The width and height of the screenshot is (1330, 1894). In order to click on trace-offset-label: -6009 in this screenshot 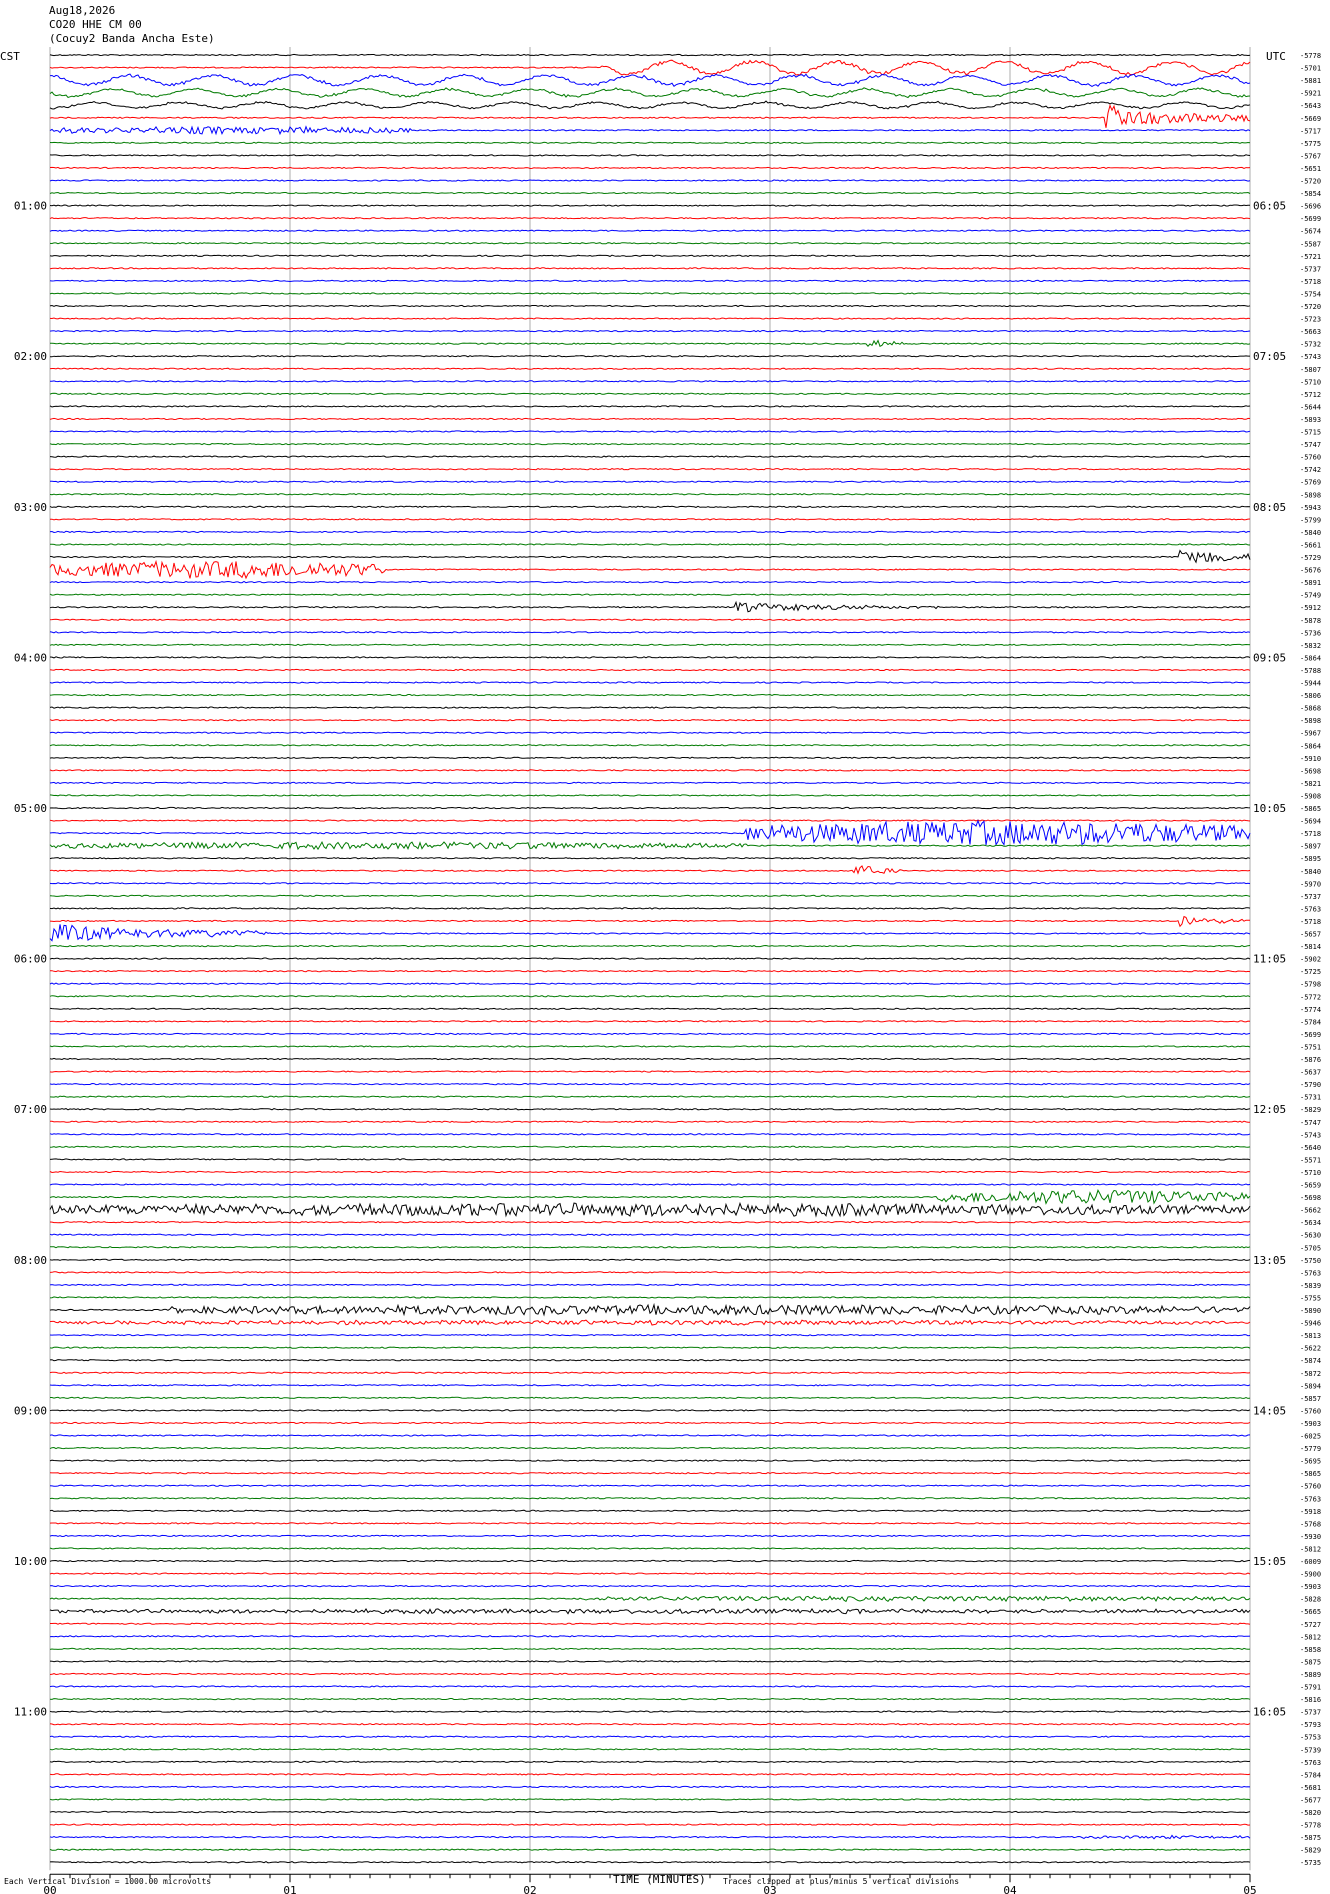, I will do `click(1310, 1562)`.